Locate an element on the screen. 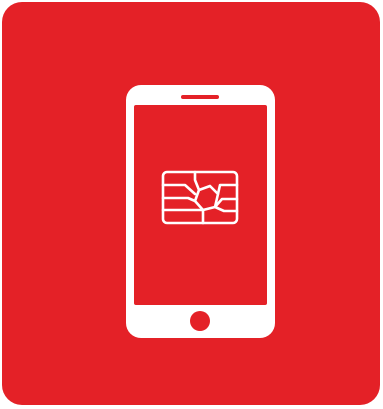  speaker-slot is located at coordinates (200, 97).